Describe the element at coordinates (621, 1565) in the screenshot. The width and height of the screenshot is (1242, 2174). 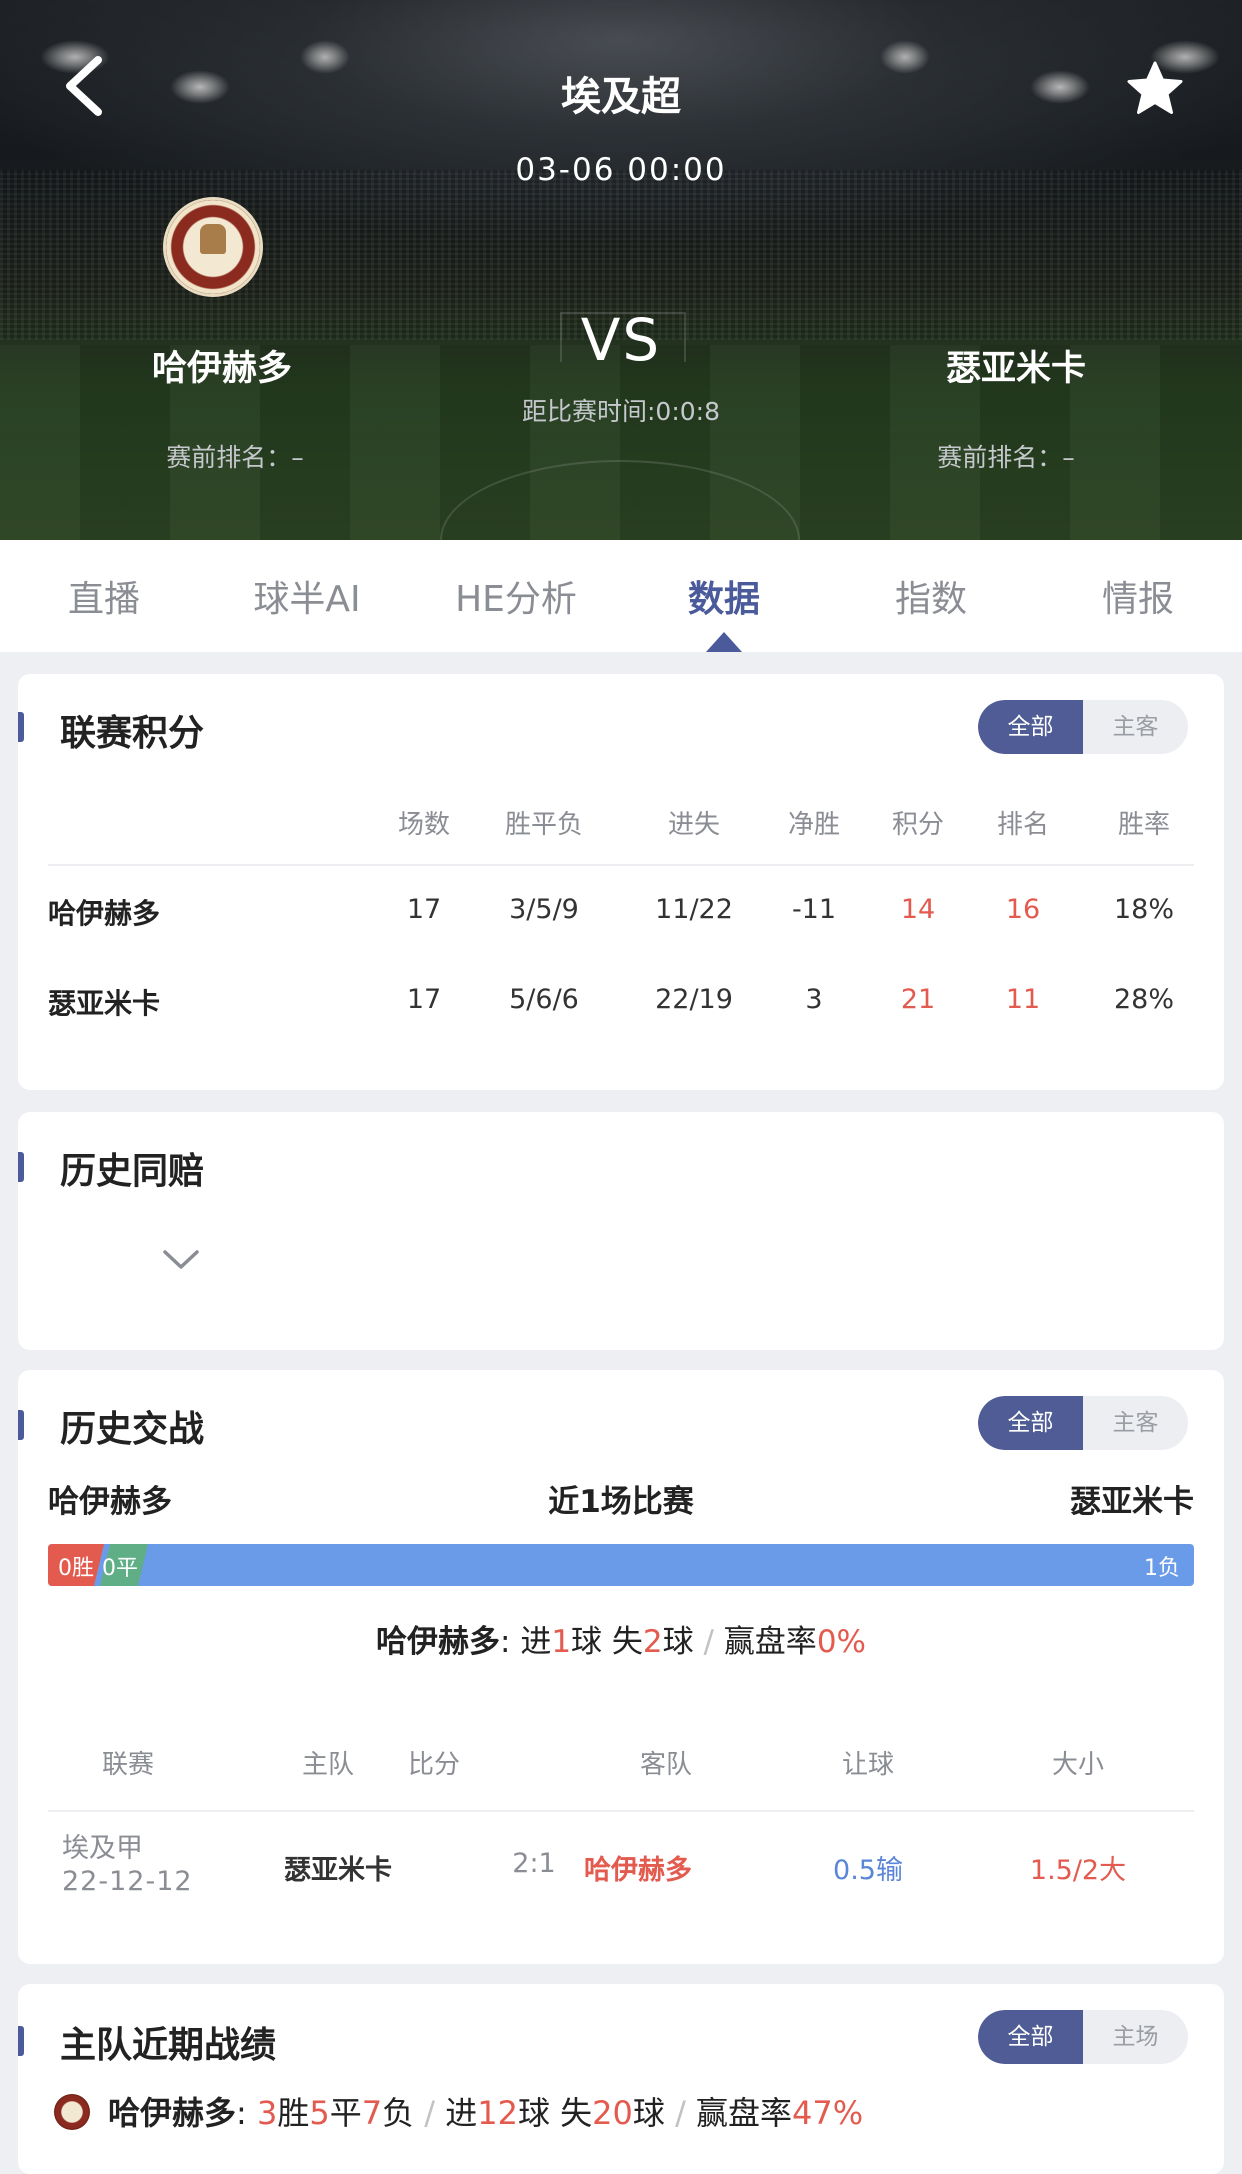
I see `h2h-result-bar: 0胜 0平 1负` at that location.